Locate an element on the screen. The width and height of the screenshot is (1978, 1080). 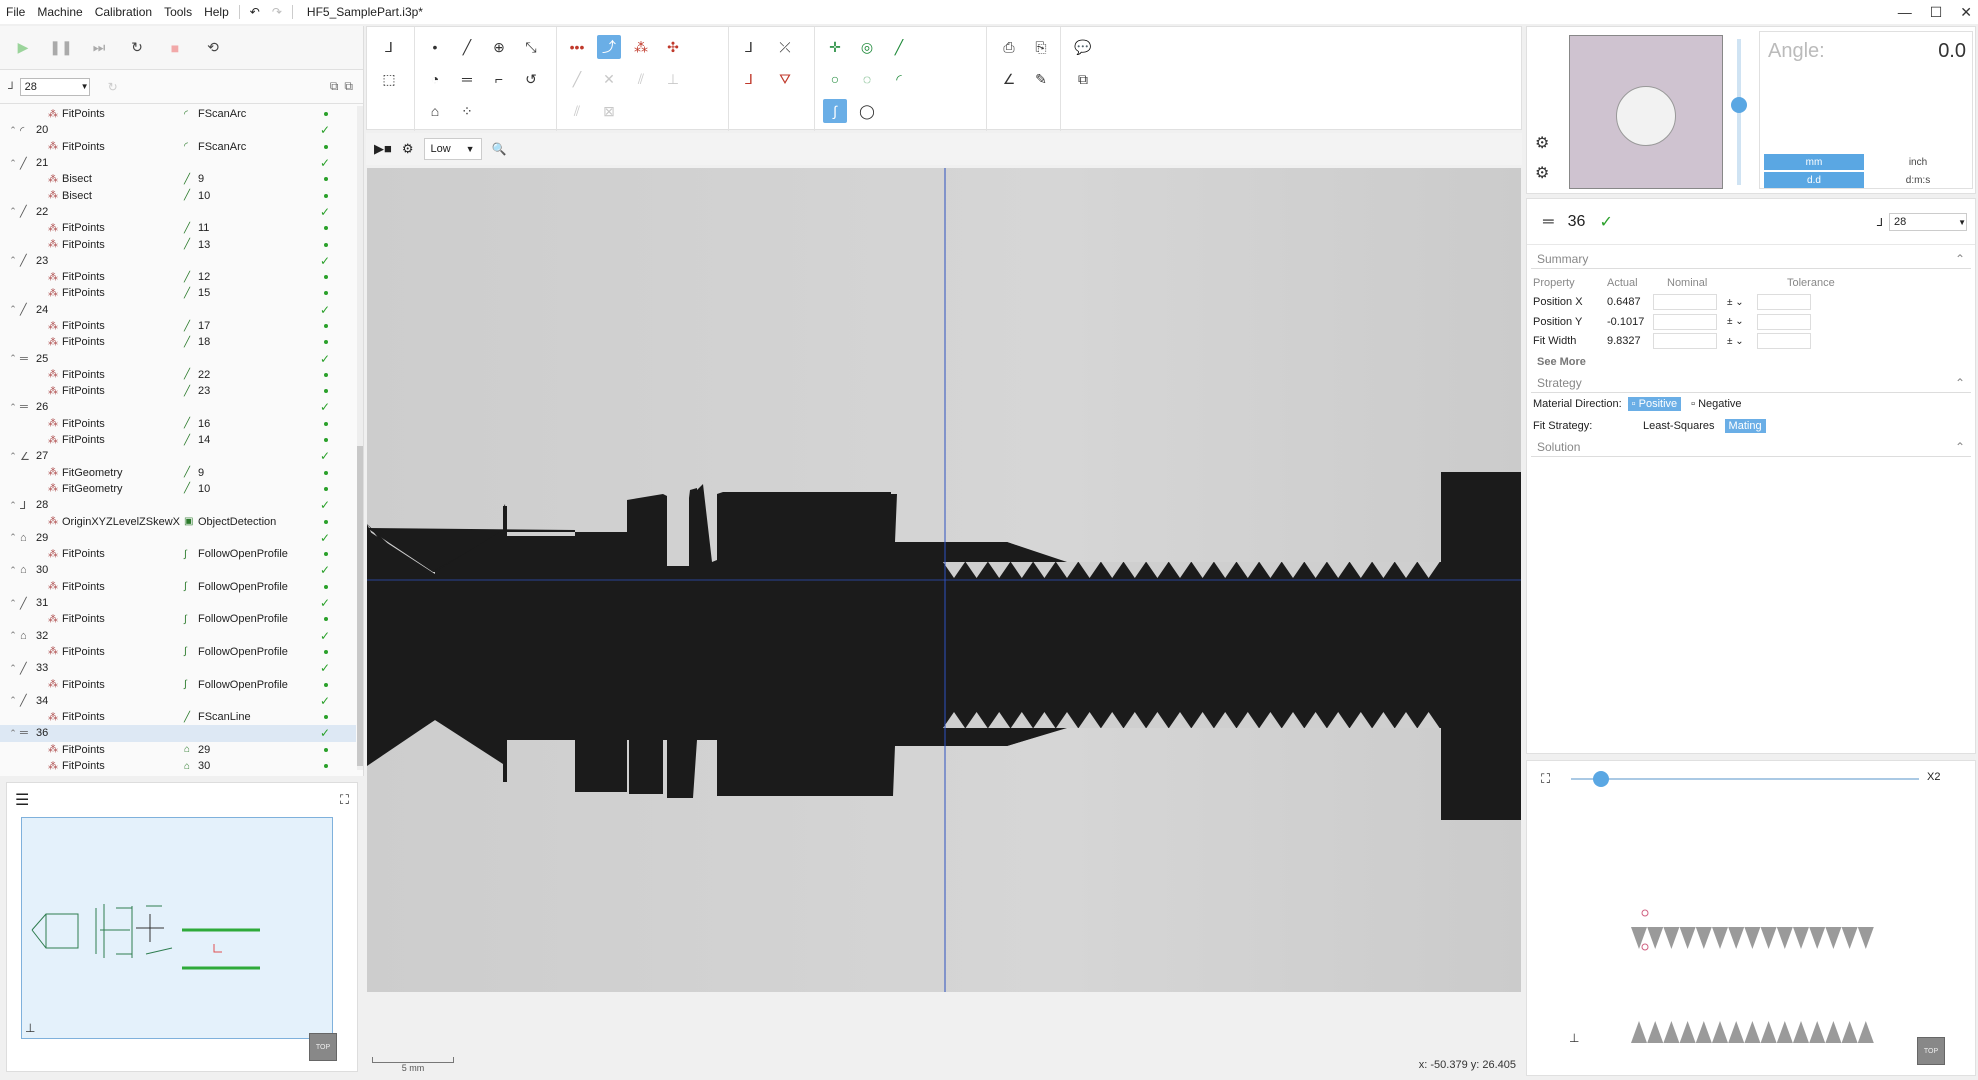
detect-points-icon: ✣ is located at coordinates (673, 47).